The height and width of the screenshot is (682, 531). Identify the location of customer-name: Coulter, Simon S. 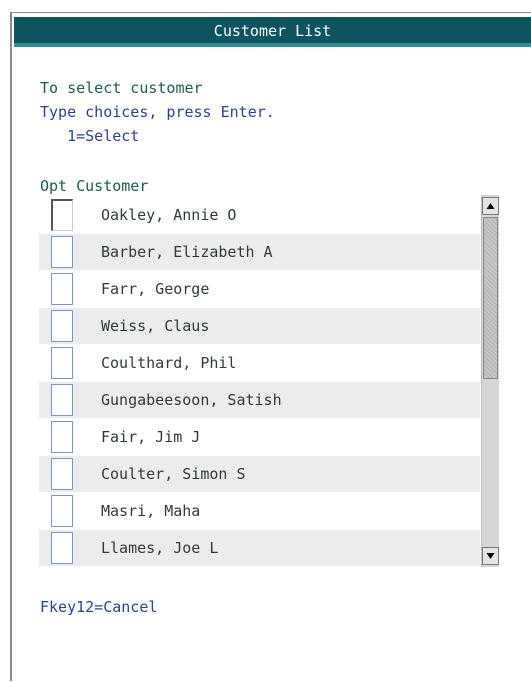
(173, 474).